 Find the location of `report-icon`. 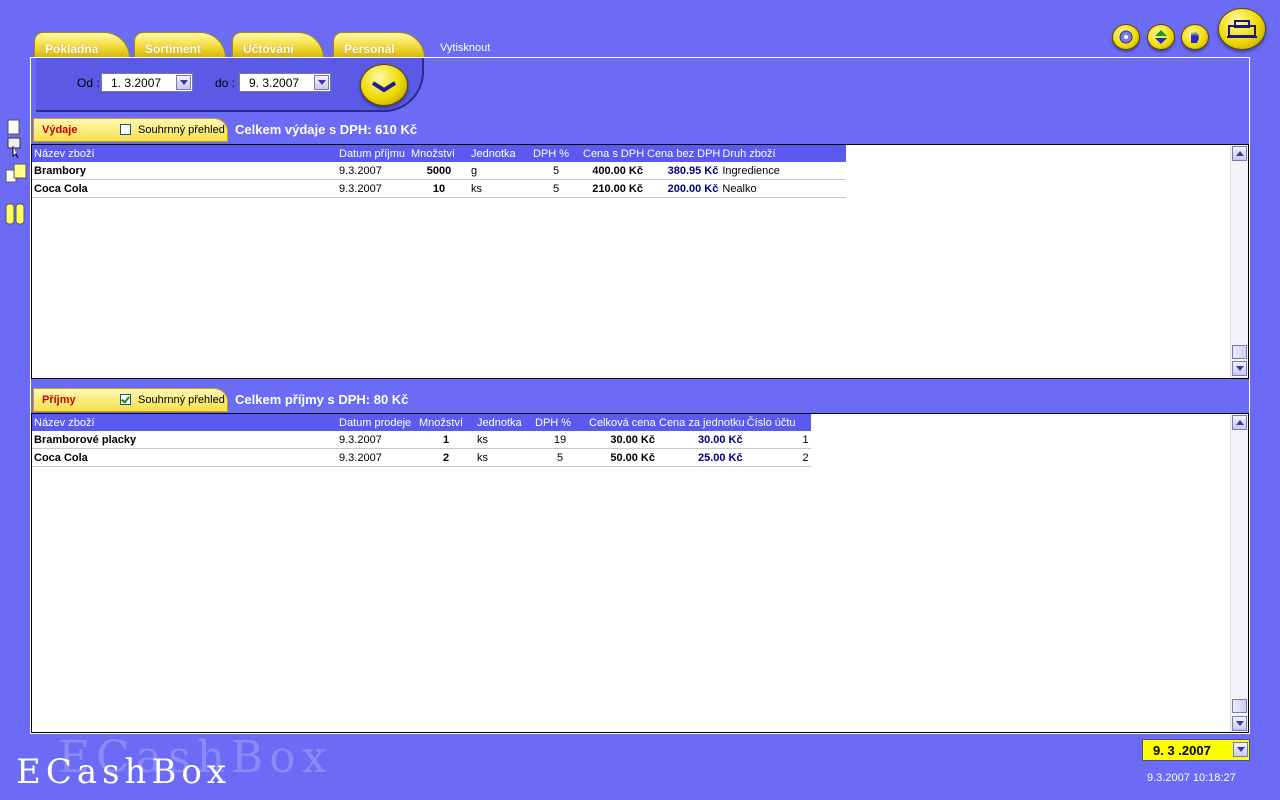

report-icon is located at coordinates (15, 148).